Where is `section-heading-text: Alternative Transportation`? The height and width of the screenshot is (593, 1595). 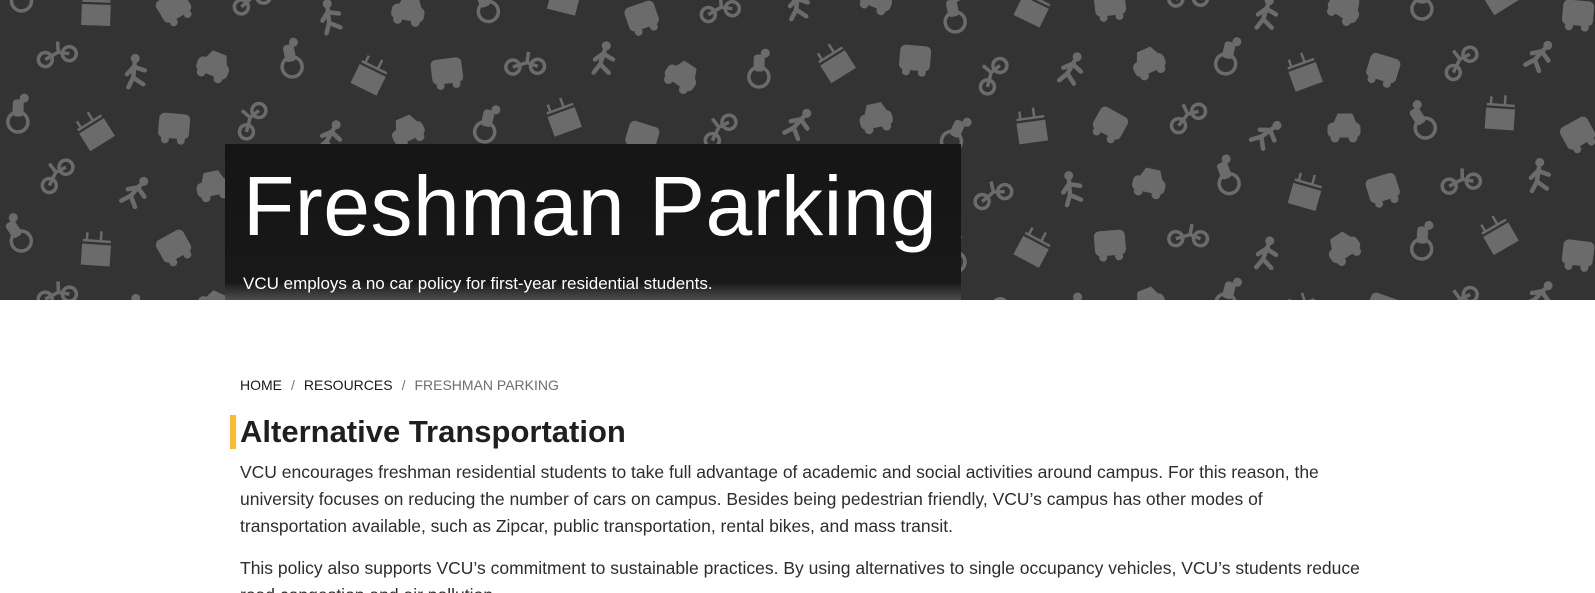
section-heading-text: Alternative Transportation is located at coordinates (433, 431).